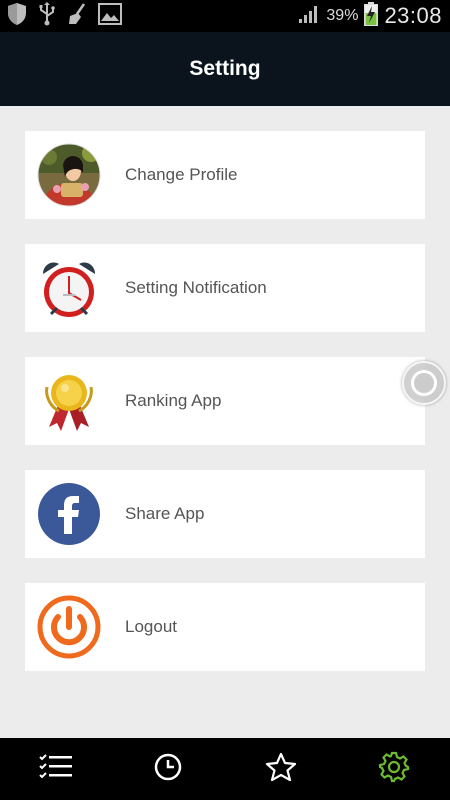 This screenshot has width=450, height=800. Describe the element at coordinates (309, 16) in the screenshot. I see `signal-icon` at that location.